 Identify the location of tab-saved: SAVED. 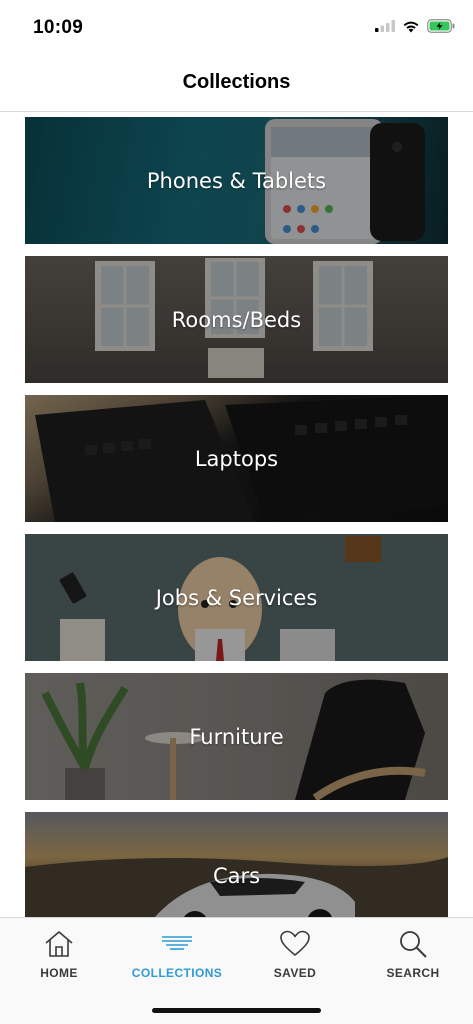
(295, 953).